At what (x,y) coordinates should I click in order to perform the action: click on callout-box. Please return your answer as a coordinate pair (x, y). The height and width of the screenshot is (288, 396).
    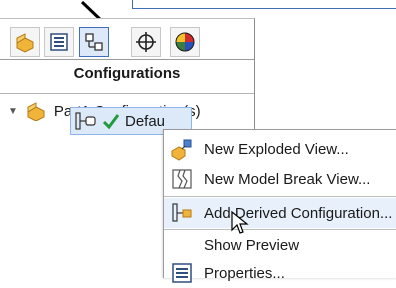
    Looking at the image, I should click on (264, 4).